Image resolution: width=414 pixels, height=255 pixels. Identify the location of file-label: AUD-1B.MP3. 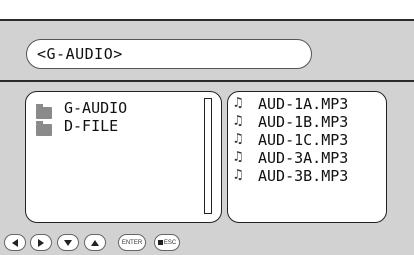
(303, 122).